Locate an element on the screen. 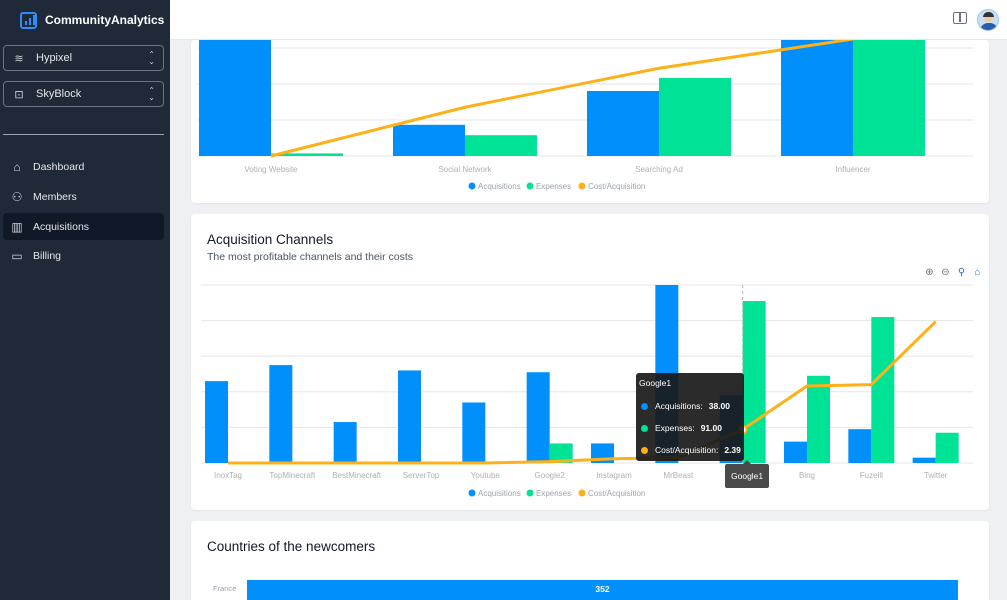 Image resolution: width=1007 pixels, height=600 pixels. tooltip-label: Expenses: is located at coordinates (675, 428).